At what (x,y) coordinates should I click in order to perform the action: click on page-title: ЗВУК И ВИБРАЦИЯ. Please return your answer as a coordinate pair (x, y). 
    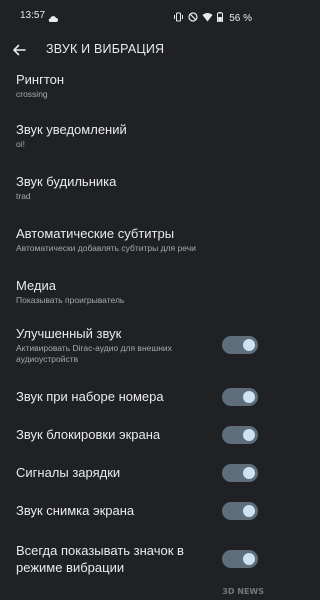
    Looking at the image, I should click on (105, 49).